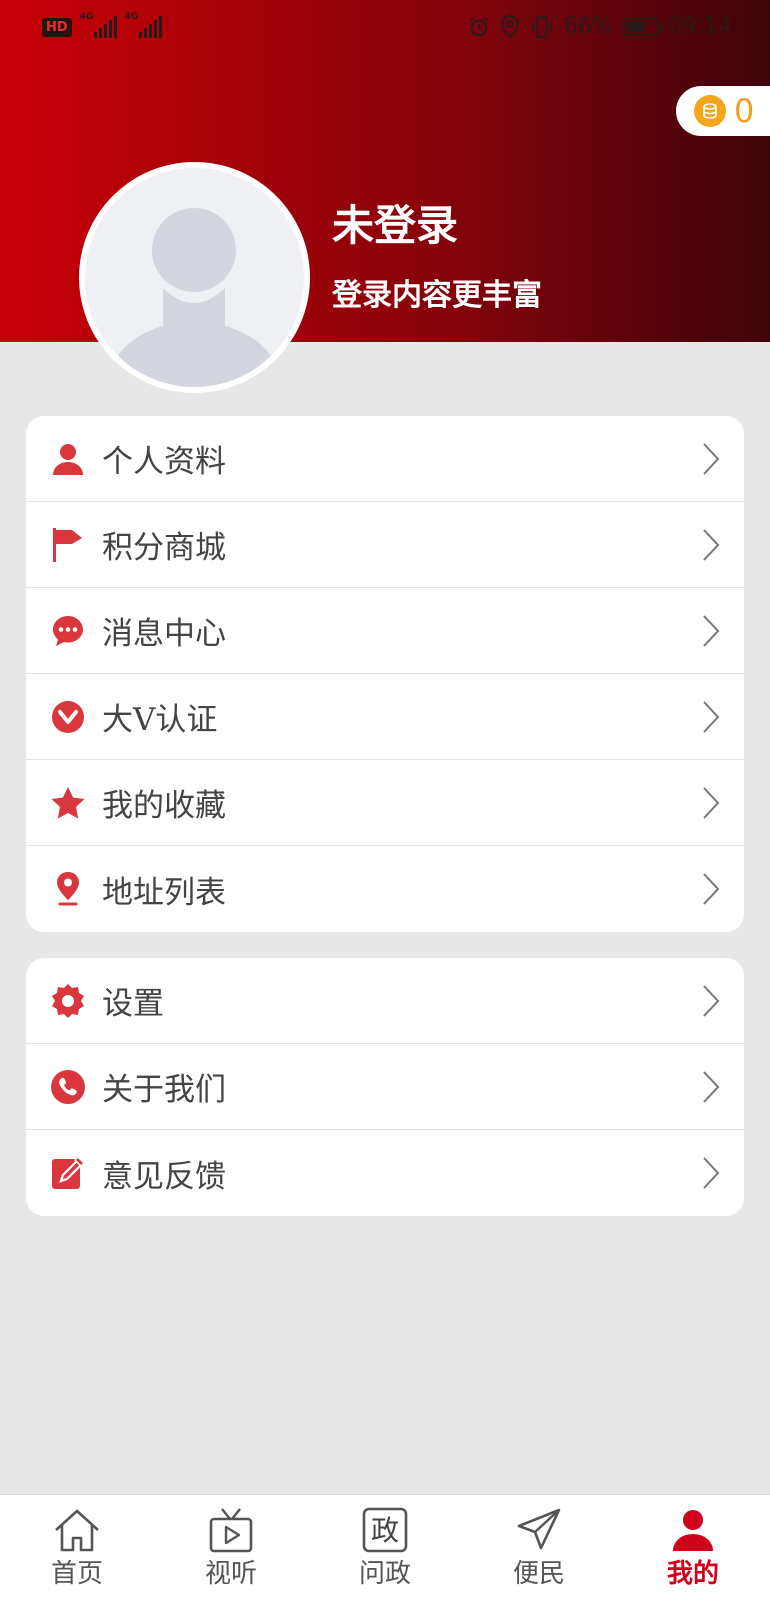  What do you see at coordinates (68, 545) in the screenshot?
I see `flag-icon` at bounding box center [68, 545].